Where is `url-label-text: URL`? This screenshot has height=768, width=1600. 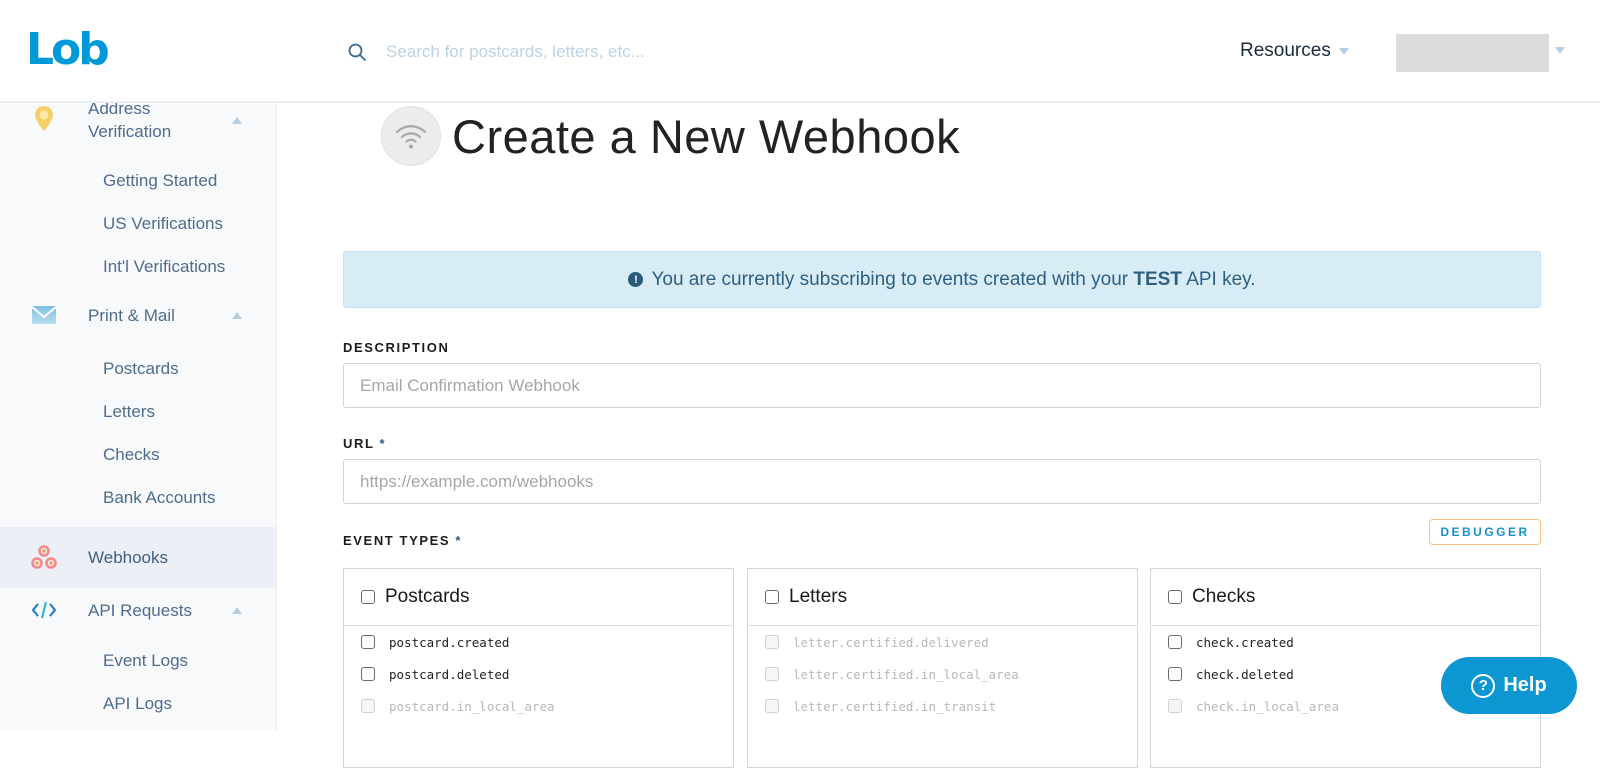 url-label-text: URL is located at coordinates (359, 443).